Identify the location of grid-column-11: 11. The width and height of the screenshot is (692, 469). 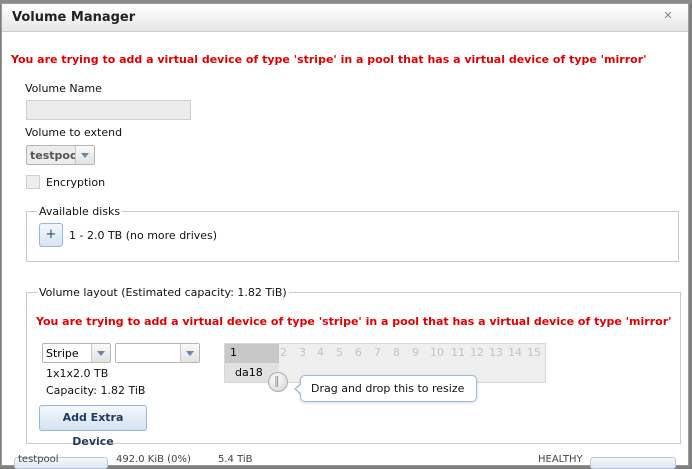
(458, 352).